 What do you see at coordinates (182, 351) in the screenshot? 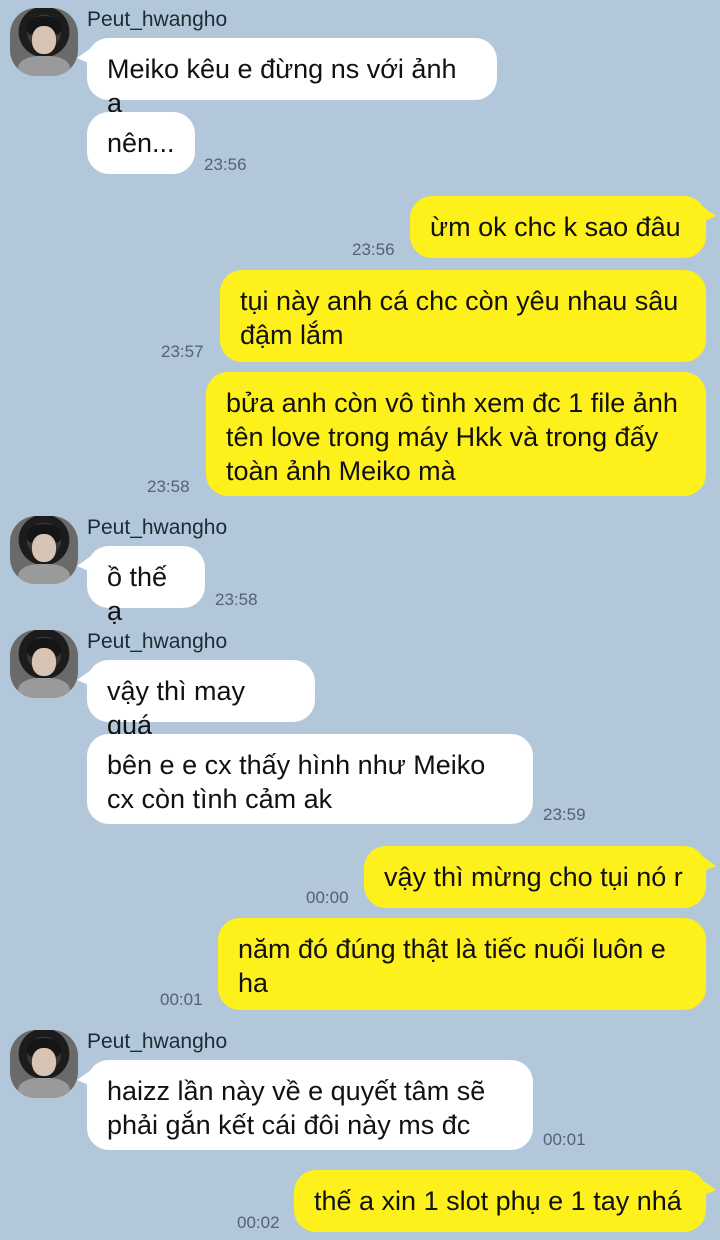
I see `message-timestamp: 23:57` at bounding box center [182, 351].